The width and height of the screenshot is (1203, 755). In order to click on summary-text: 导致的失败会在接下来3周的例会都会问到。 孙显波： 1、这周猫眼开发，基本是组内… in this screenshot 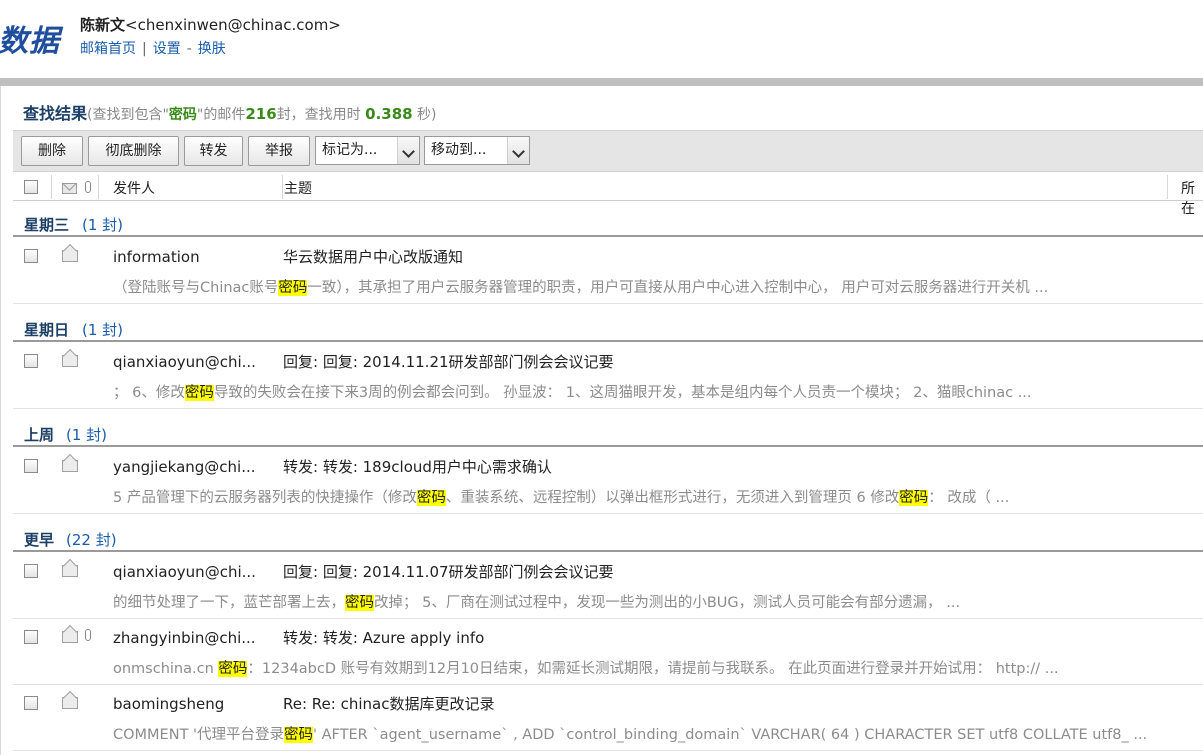, I will do `click(622, 393)`.